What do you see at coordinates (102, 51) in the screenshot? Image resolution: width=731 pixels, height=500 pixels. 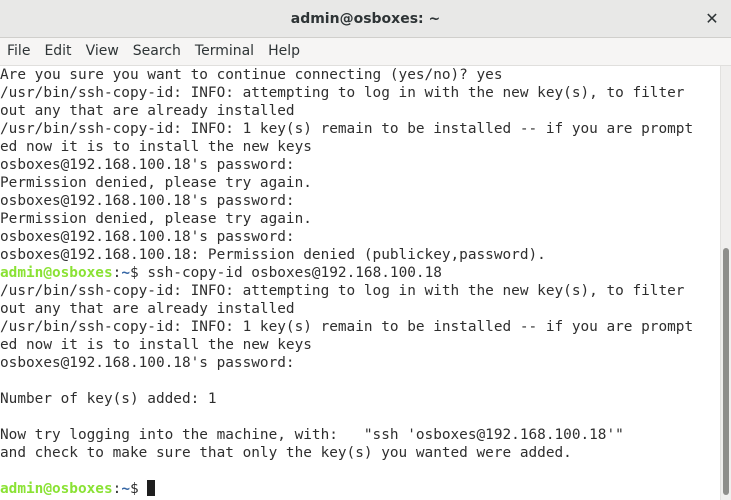 I see `menu-view: View` at bounding box center [102, 51].